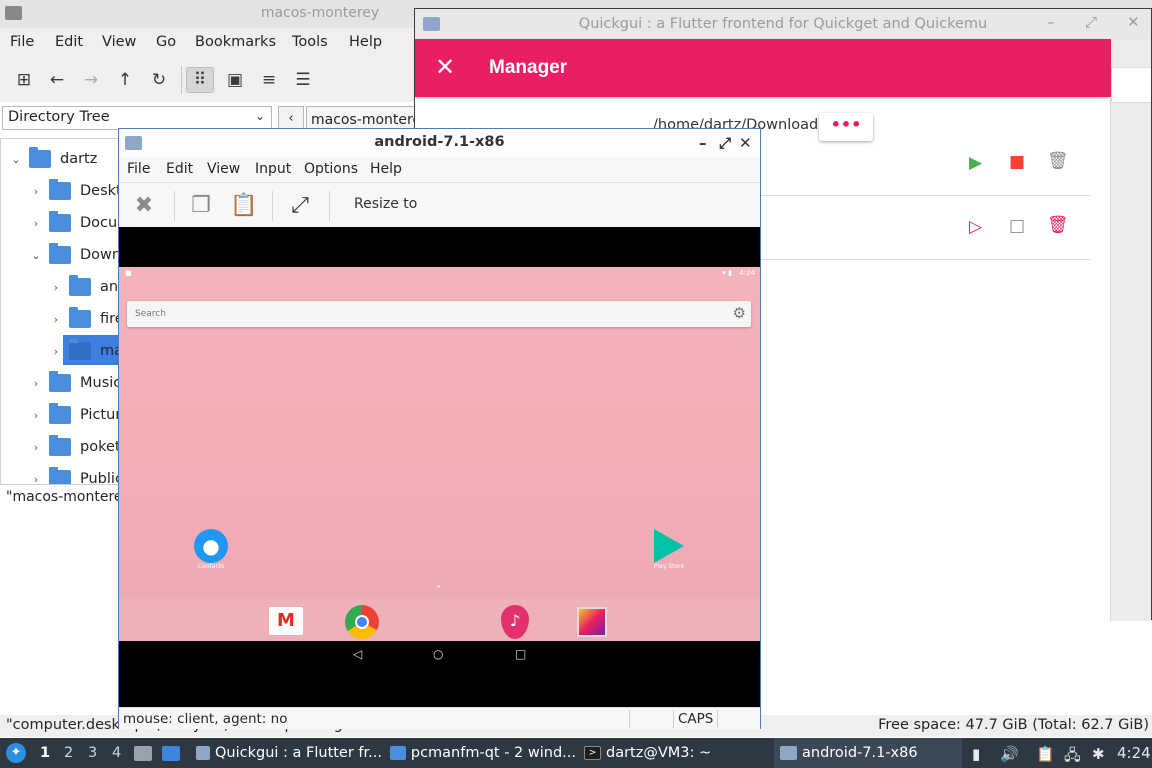 This screenshot has height=768, width=1152. Describe the element at coordinates (438, 654) in the screenshot. I see `home-icon: ○` at that location.